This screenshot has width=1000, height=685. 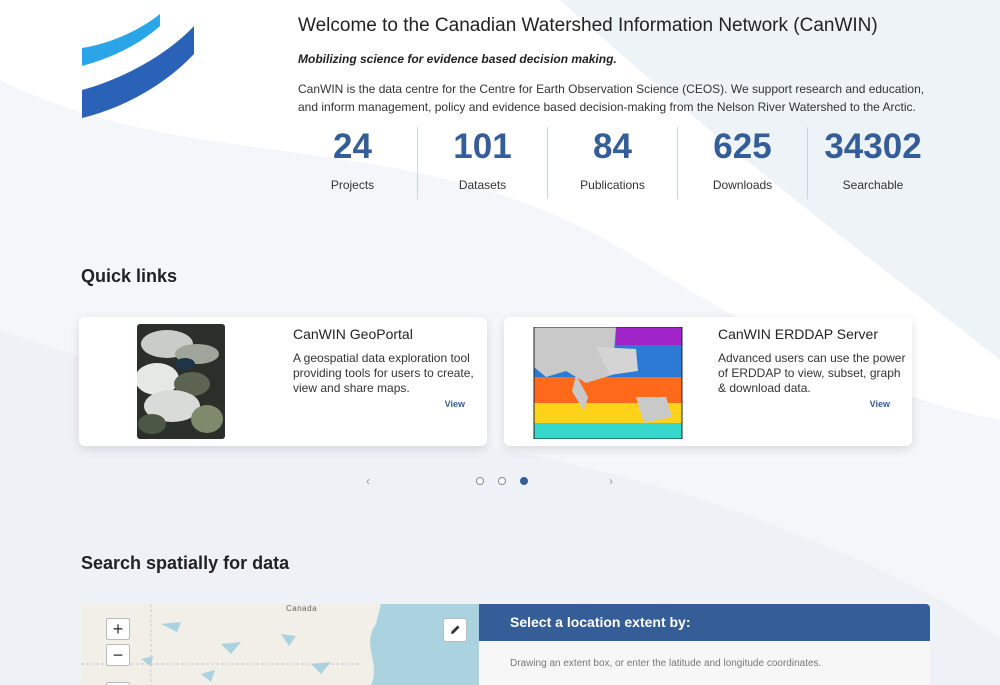 What do you see at coordinates (368, 481) in the screenshot?
I see `carousel-prev-icon: ‹` at bounding box center [368, 481].